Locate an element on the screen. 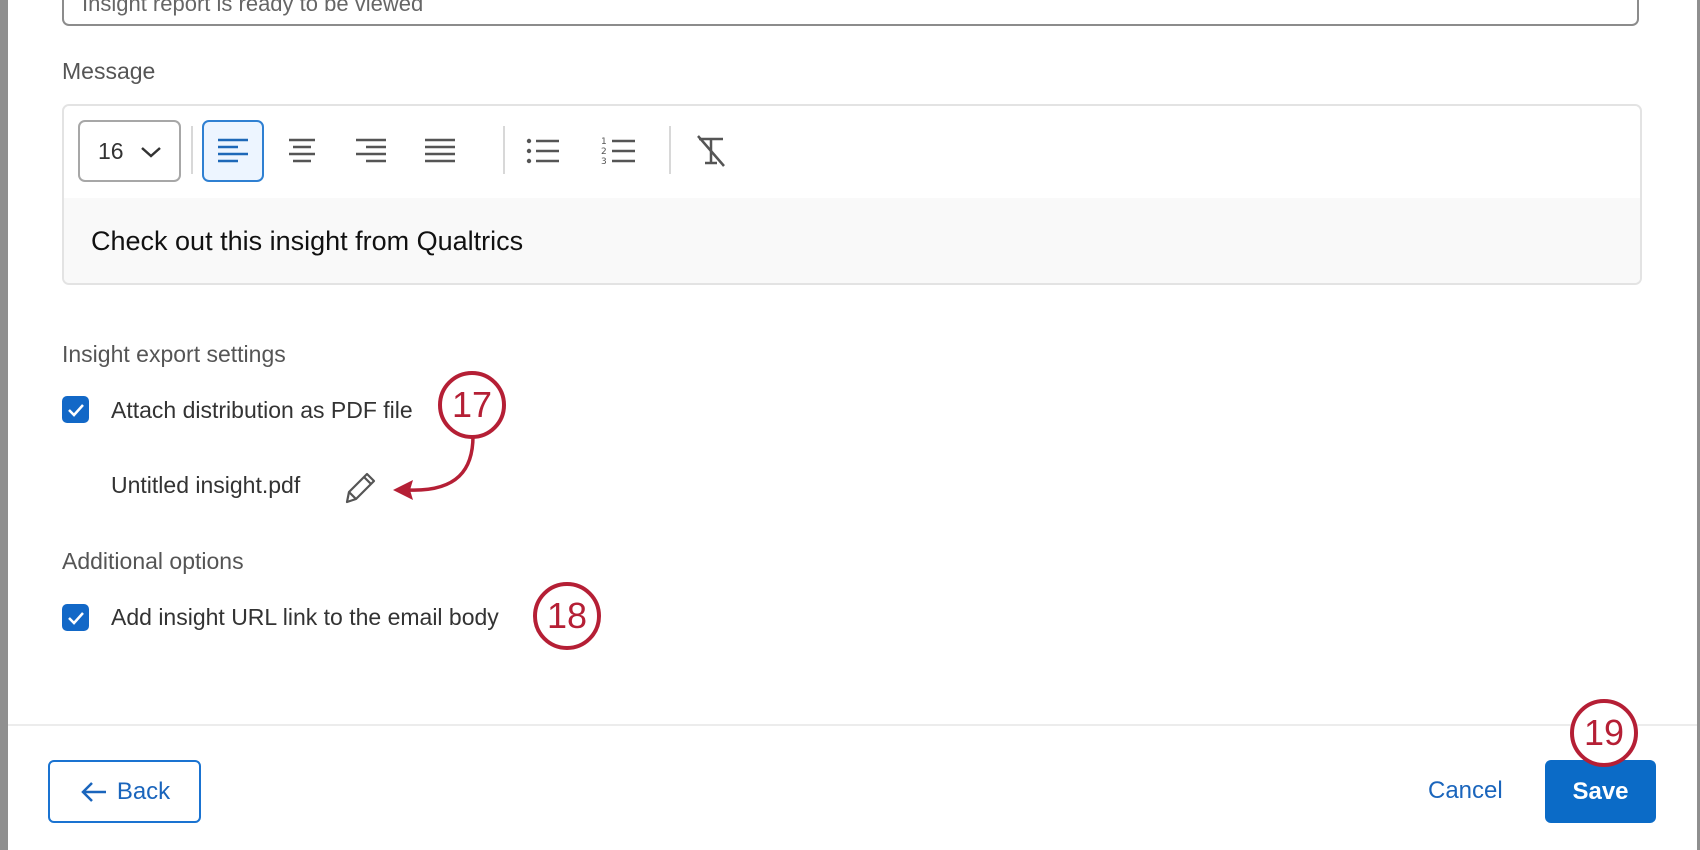 The height and width of the screenshot is (850, 1700). align-right-button is located at coordinates (371, 151).